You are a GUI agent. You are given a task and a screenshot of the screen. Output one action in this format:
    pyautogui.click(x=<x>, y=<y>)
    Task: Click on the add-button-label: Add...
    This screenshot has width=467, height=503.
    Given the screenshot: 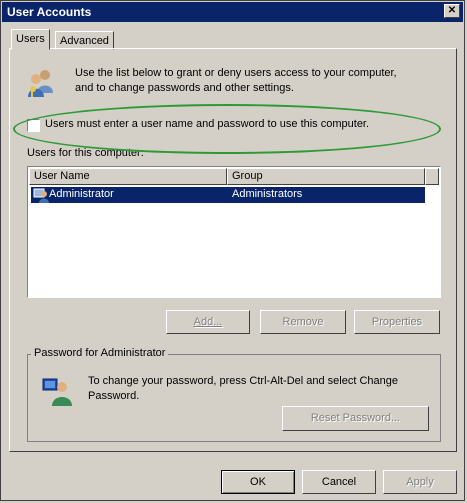 What is the action you would take?
    pyautogui.click(x=208, y=322)
    